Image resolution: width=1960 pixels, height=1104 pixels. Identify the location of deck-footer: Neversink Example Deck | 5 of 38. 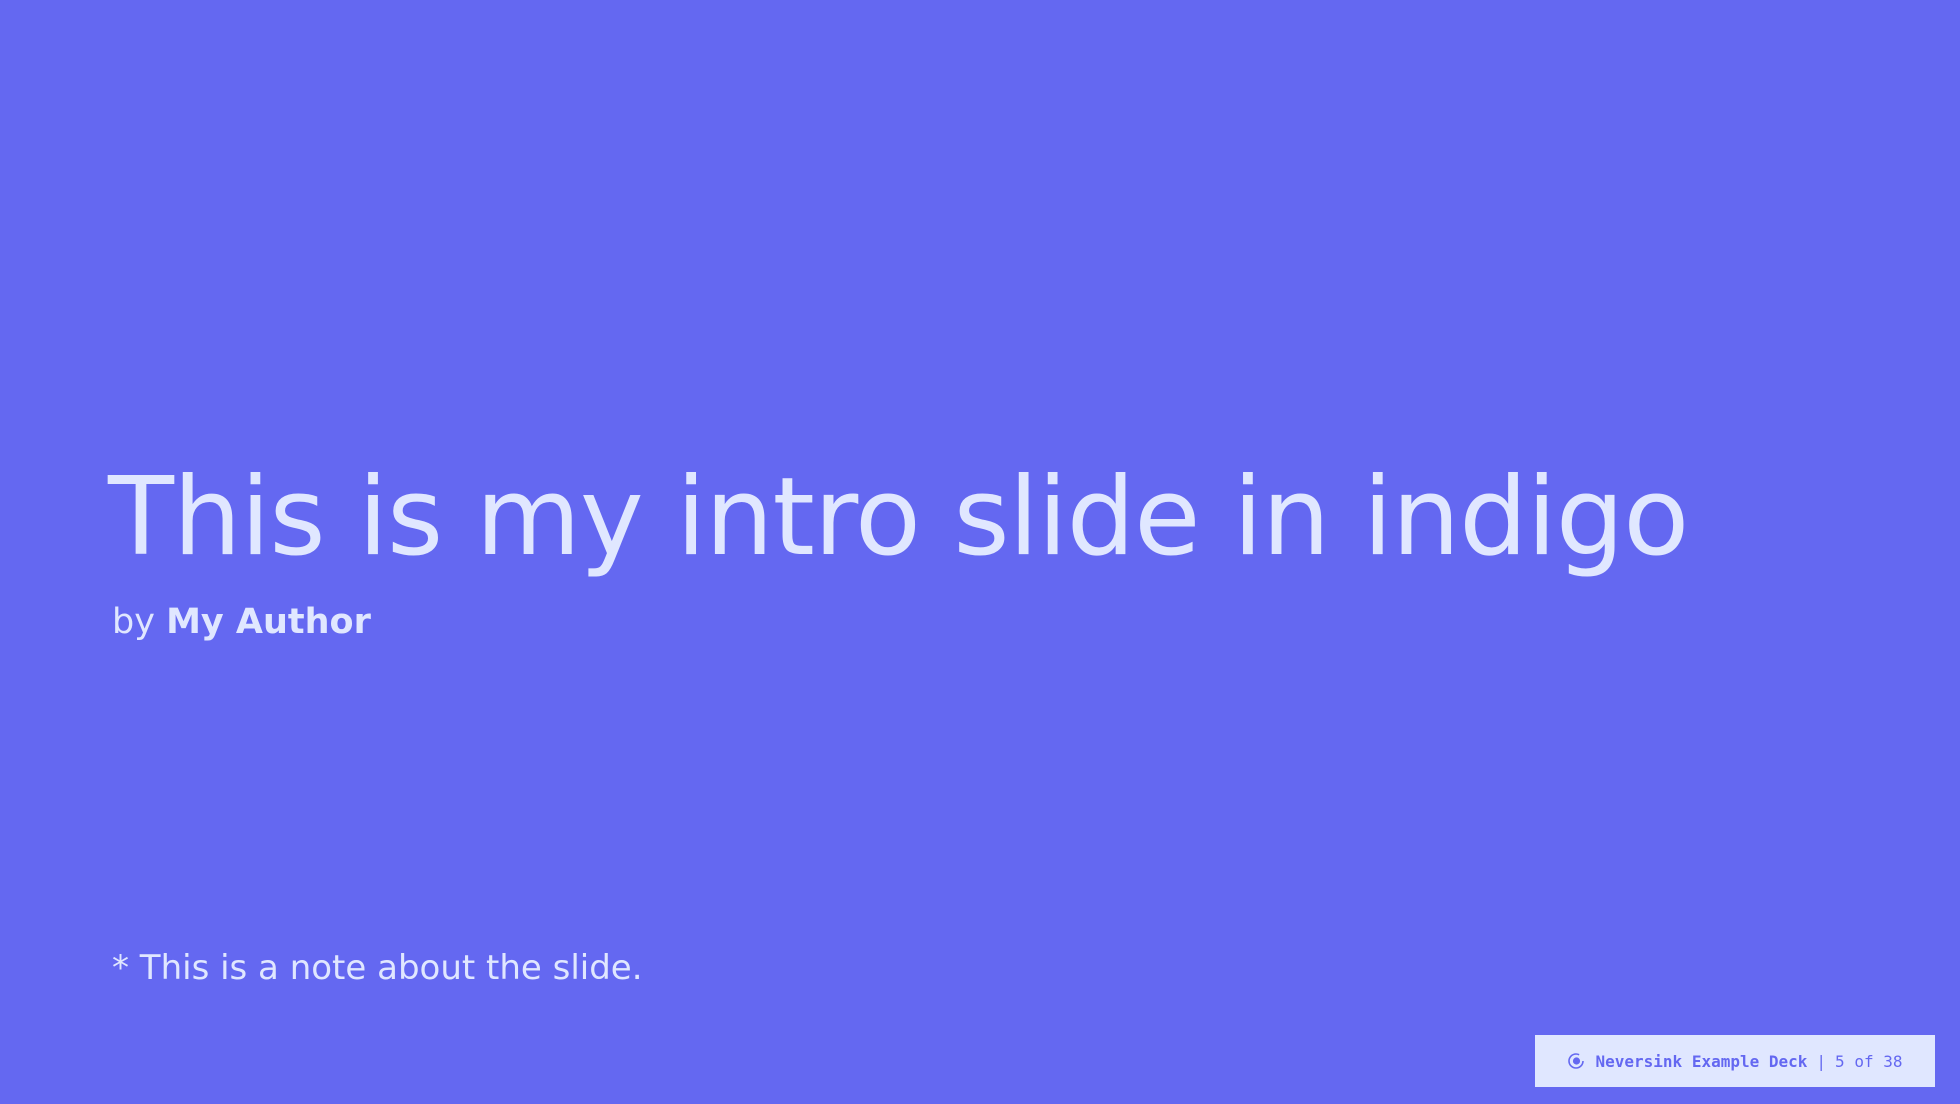
(1735, 1061).